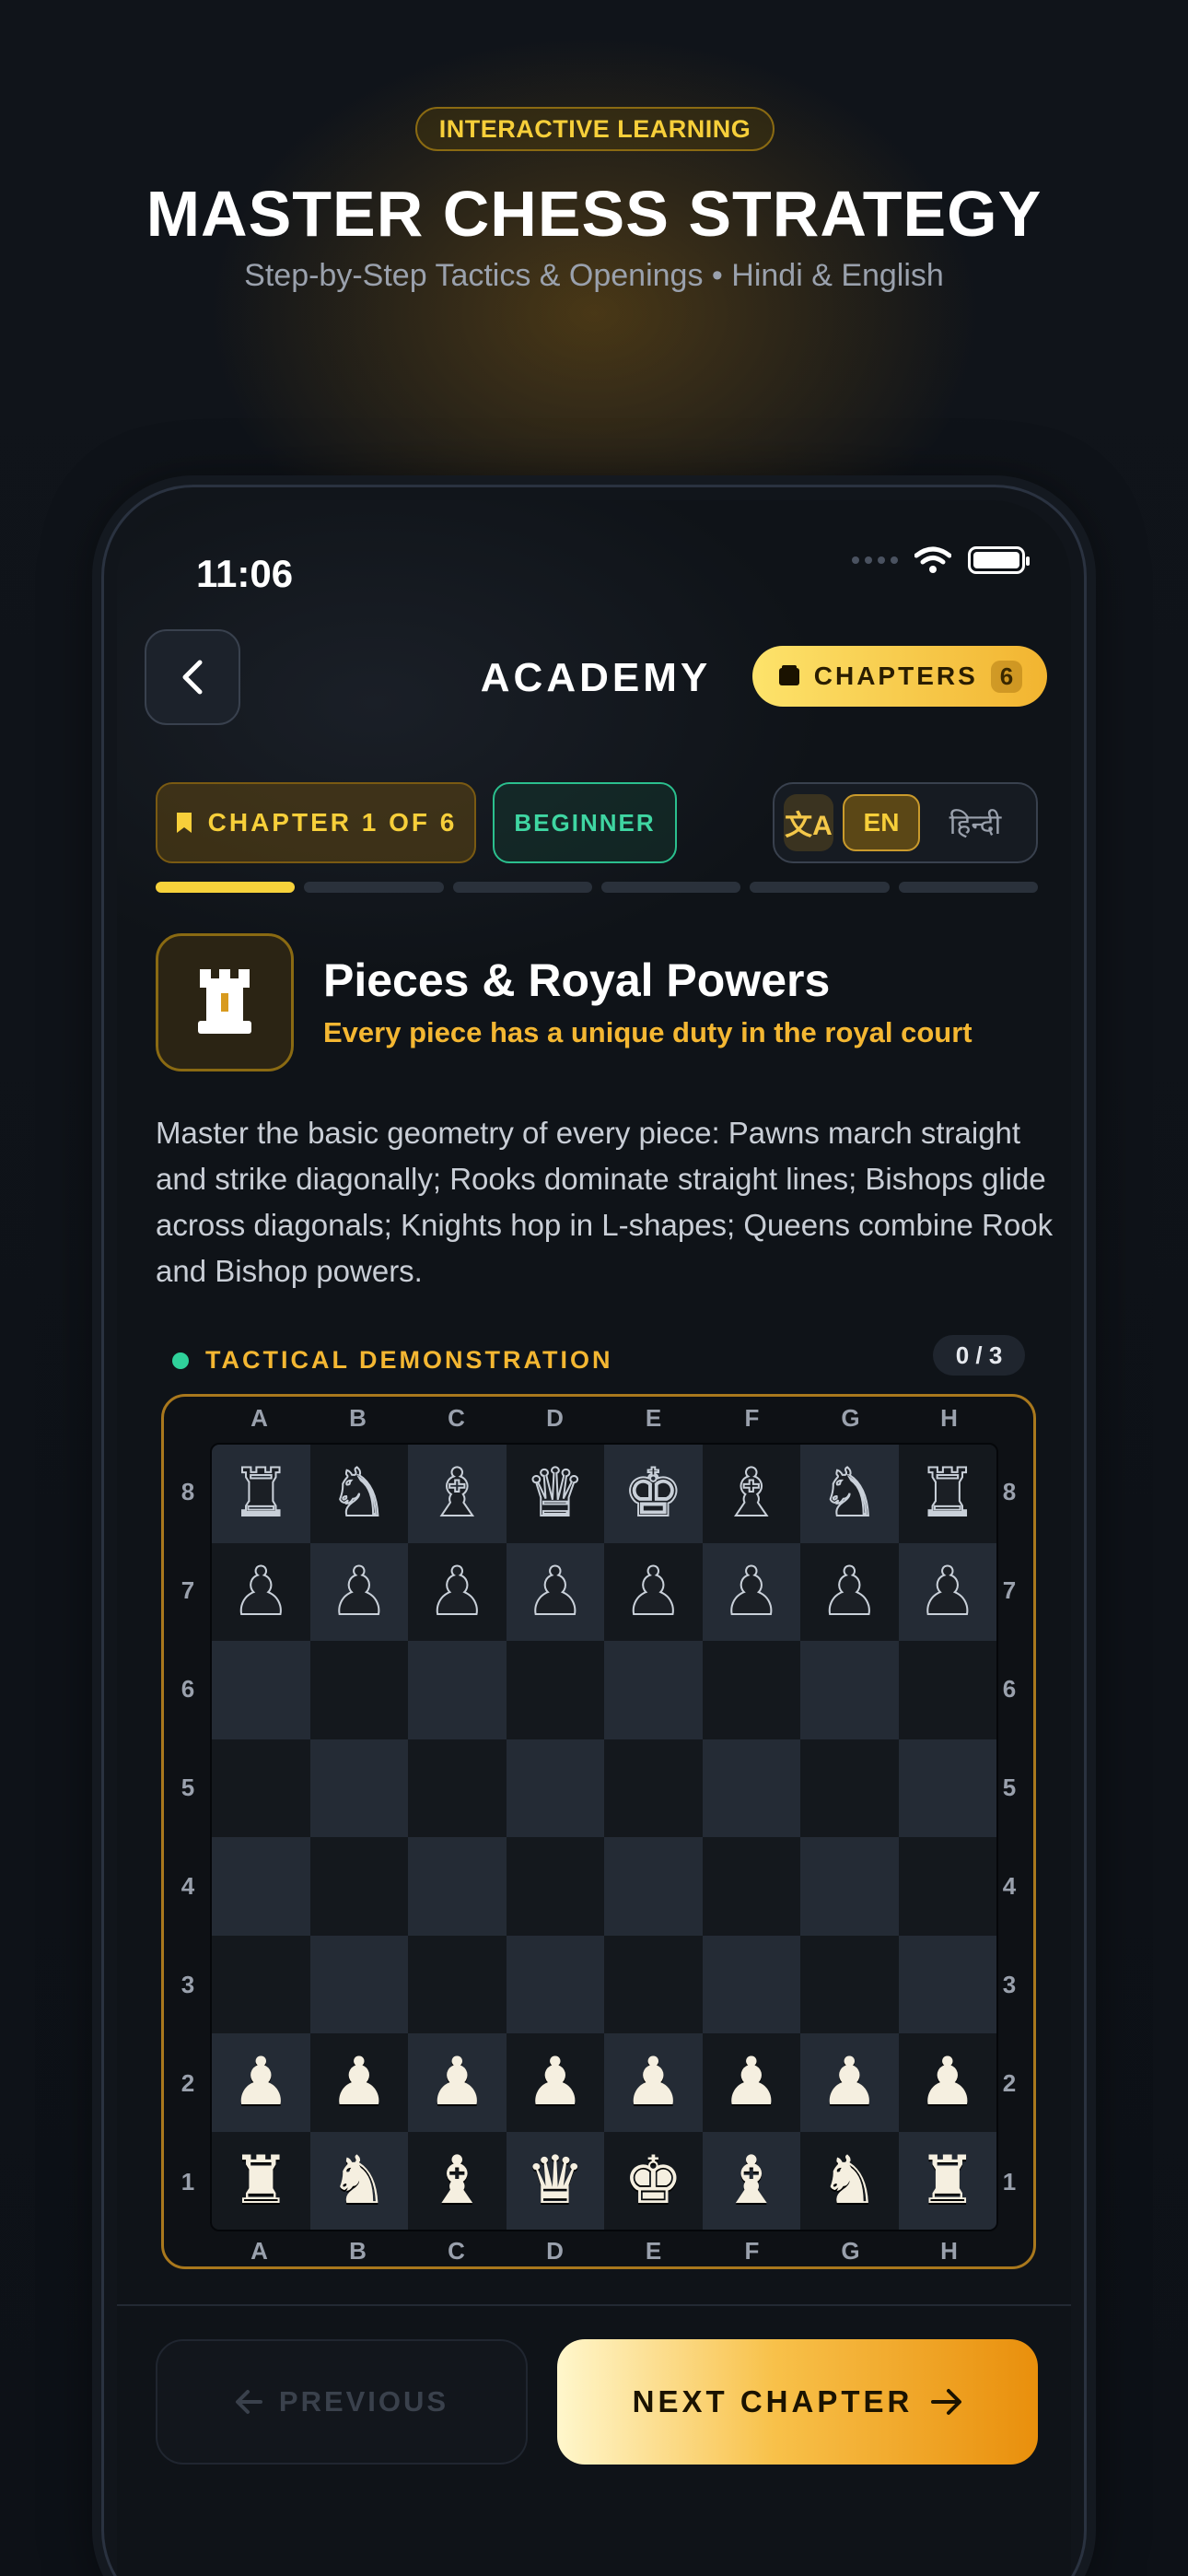  What do you see at coordinates (947, 1886) in the screenshot?
I see `board-square-h4` at bounding box center [947, 1886].